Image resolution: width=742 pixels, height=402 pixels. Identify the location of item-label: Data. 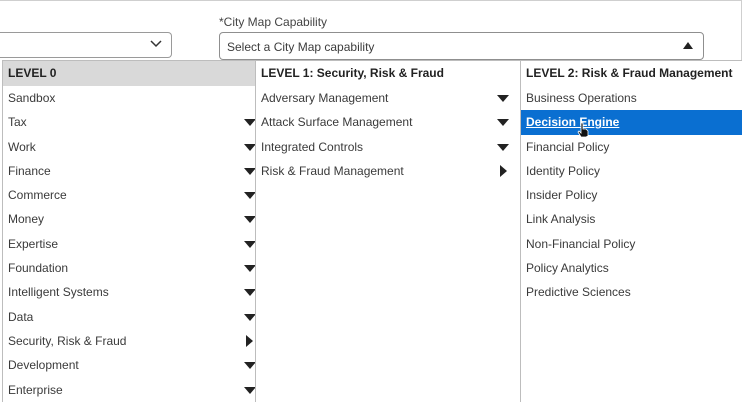
(21, 316).